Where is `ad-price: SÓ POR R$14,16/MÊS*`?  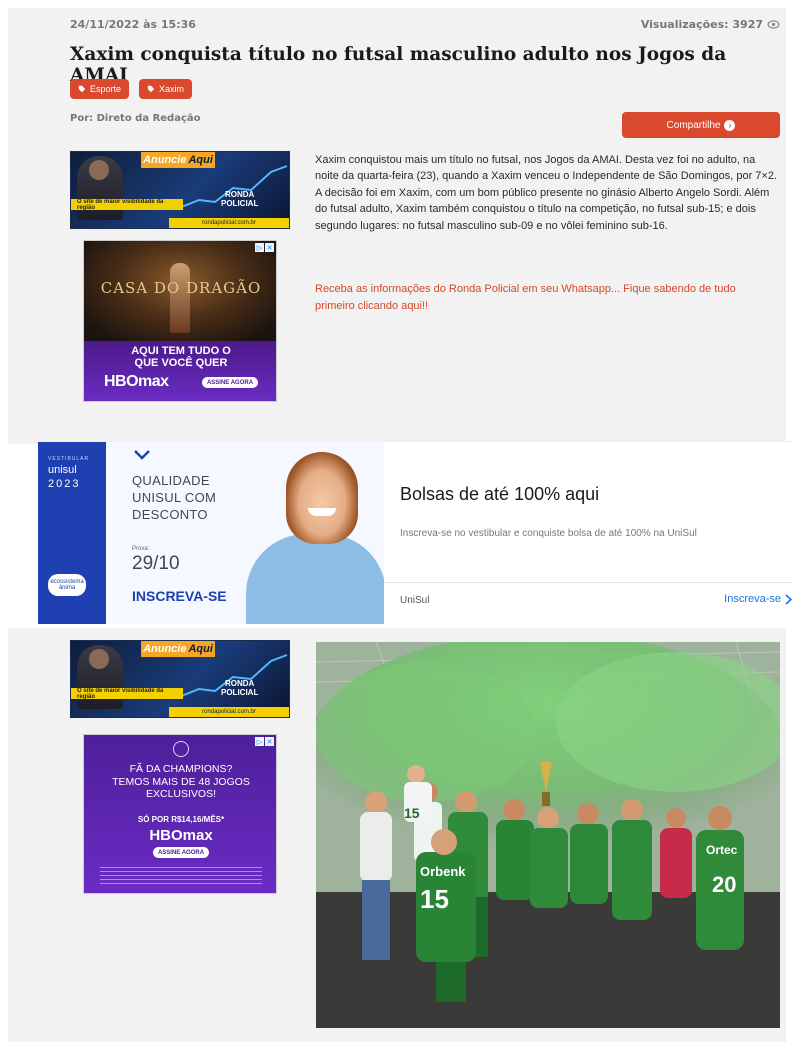
ad-price: SÓ POR R$14,16/MÊS* is located at coordinates (181, 819).